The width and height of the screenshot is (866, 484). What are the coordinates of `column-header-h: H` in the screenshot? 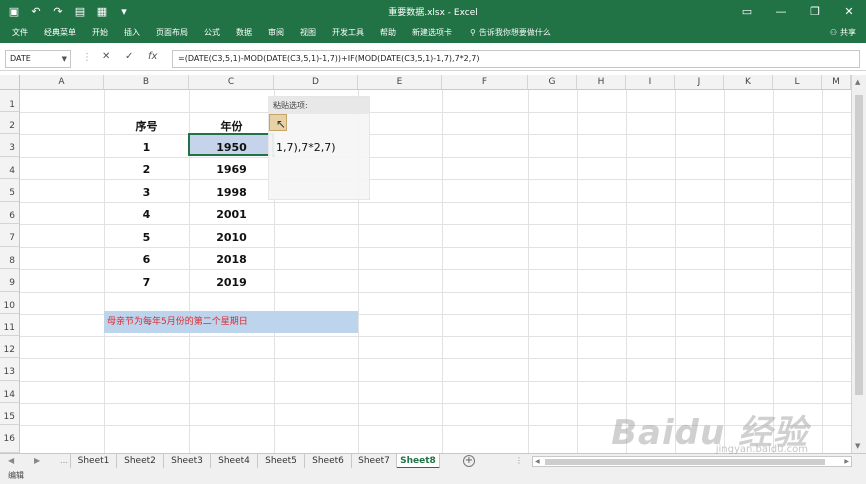 It's located at (601, 82).